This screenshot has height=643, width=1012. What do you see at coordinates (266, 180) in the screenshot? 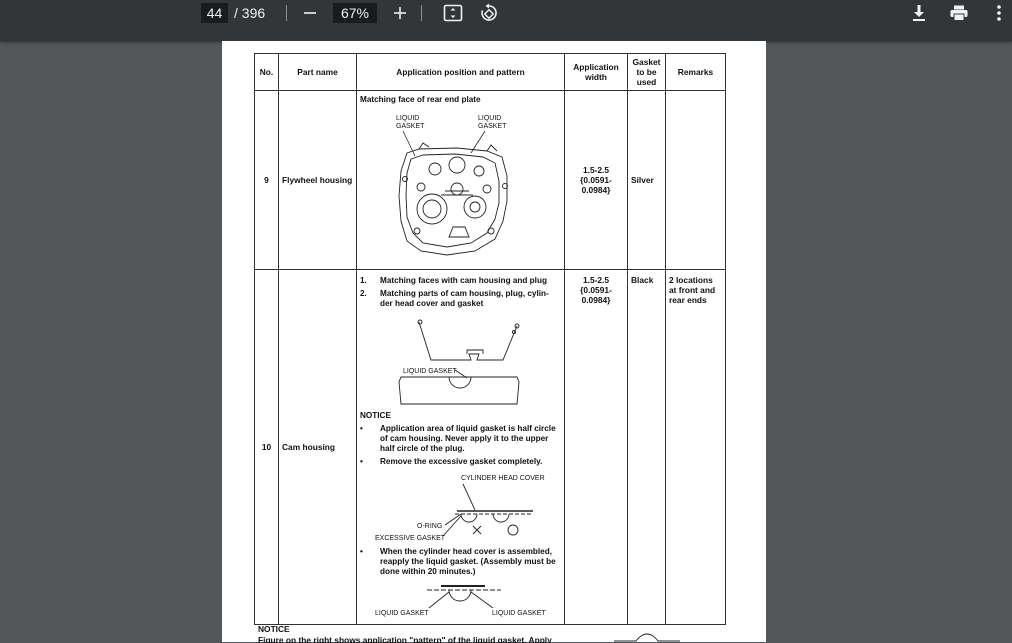
I see `row-no: 9` at bounding box center [266, 180].